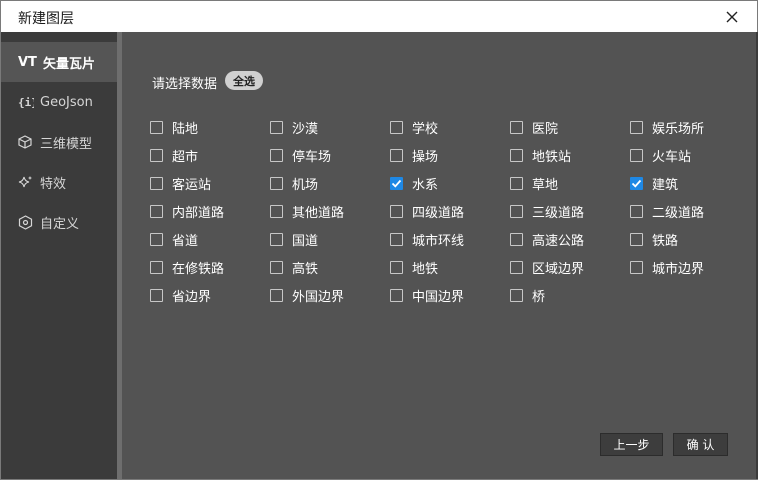 The height and width of the screenshot is (480, 758). I want to click on data-option-checkbox: 省边界, so click(180, 295).